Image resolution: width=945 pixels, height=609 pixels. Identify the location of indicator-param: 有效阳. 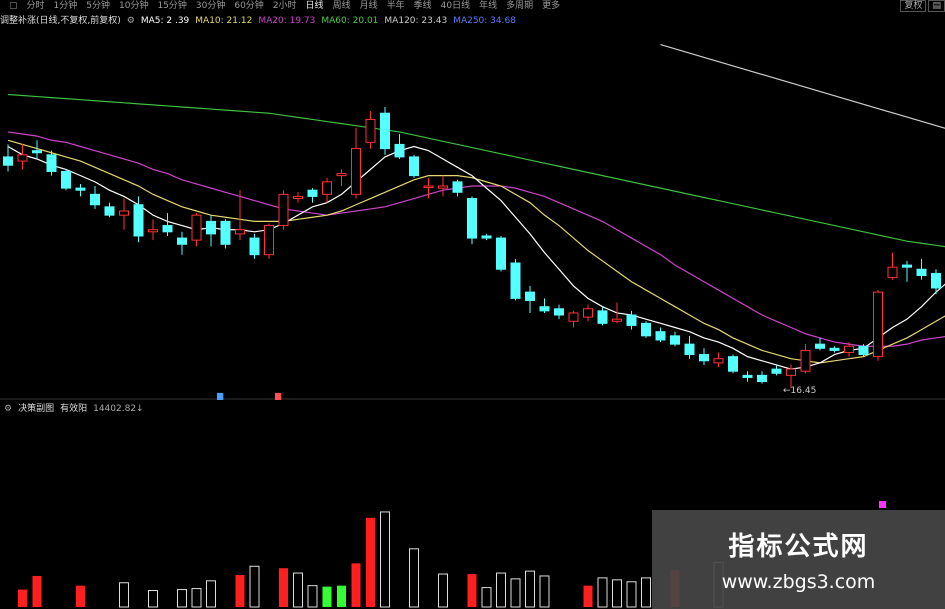
(74, 409).